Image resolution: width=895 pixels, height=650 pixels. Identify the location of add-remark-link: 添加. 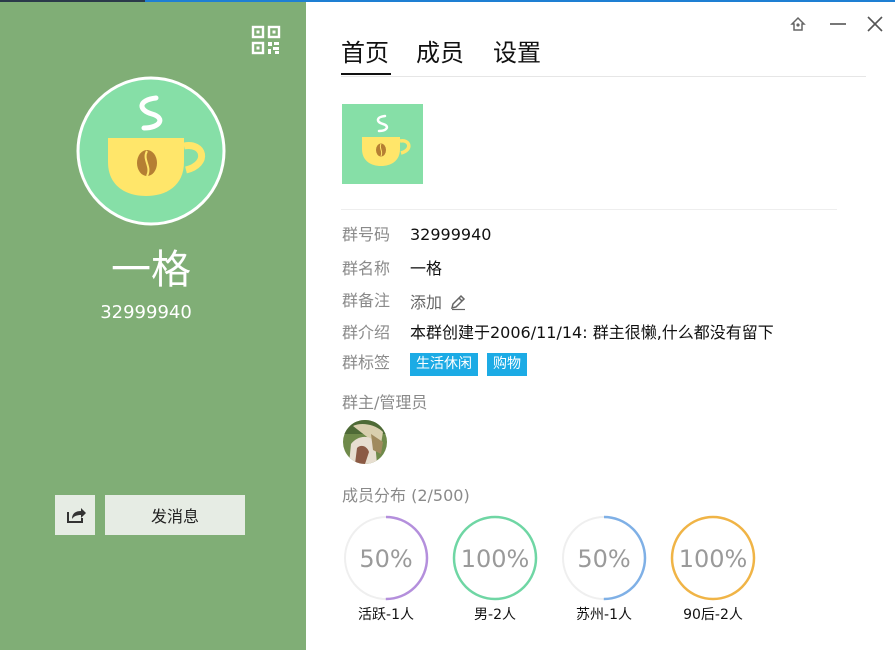
(426, 303).